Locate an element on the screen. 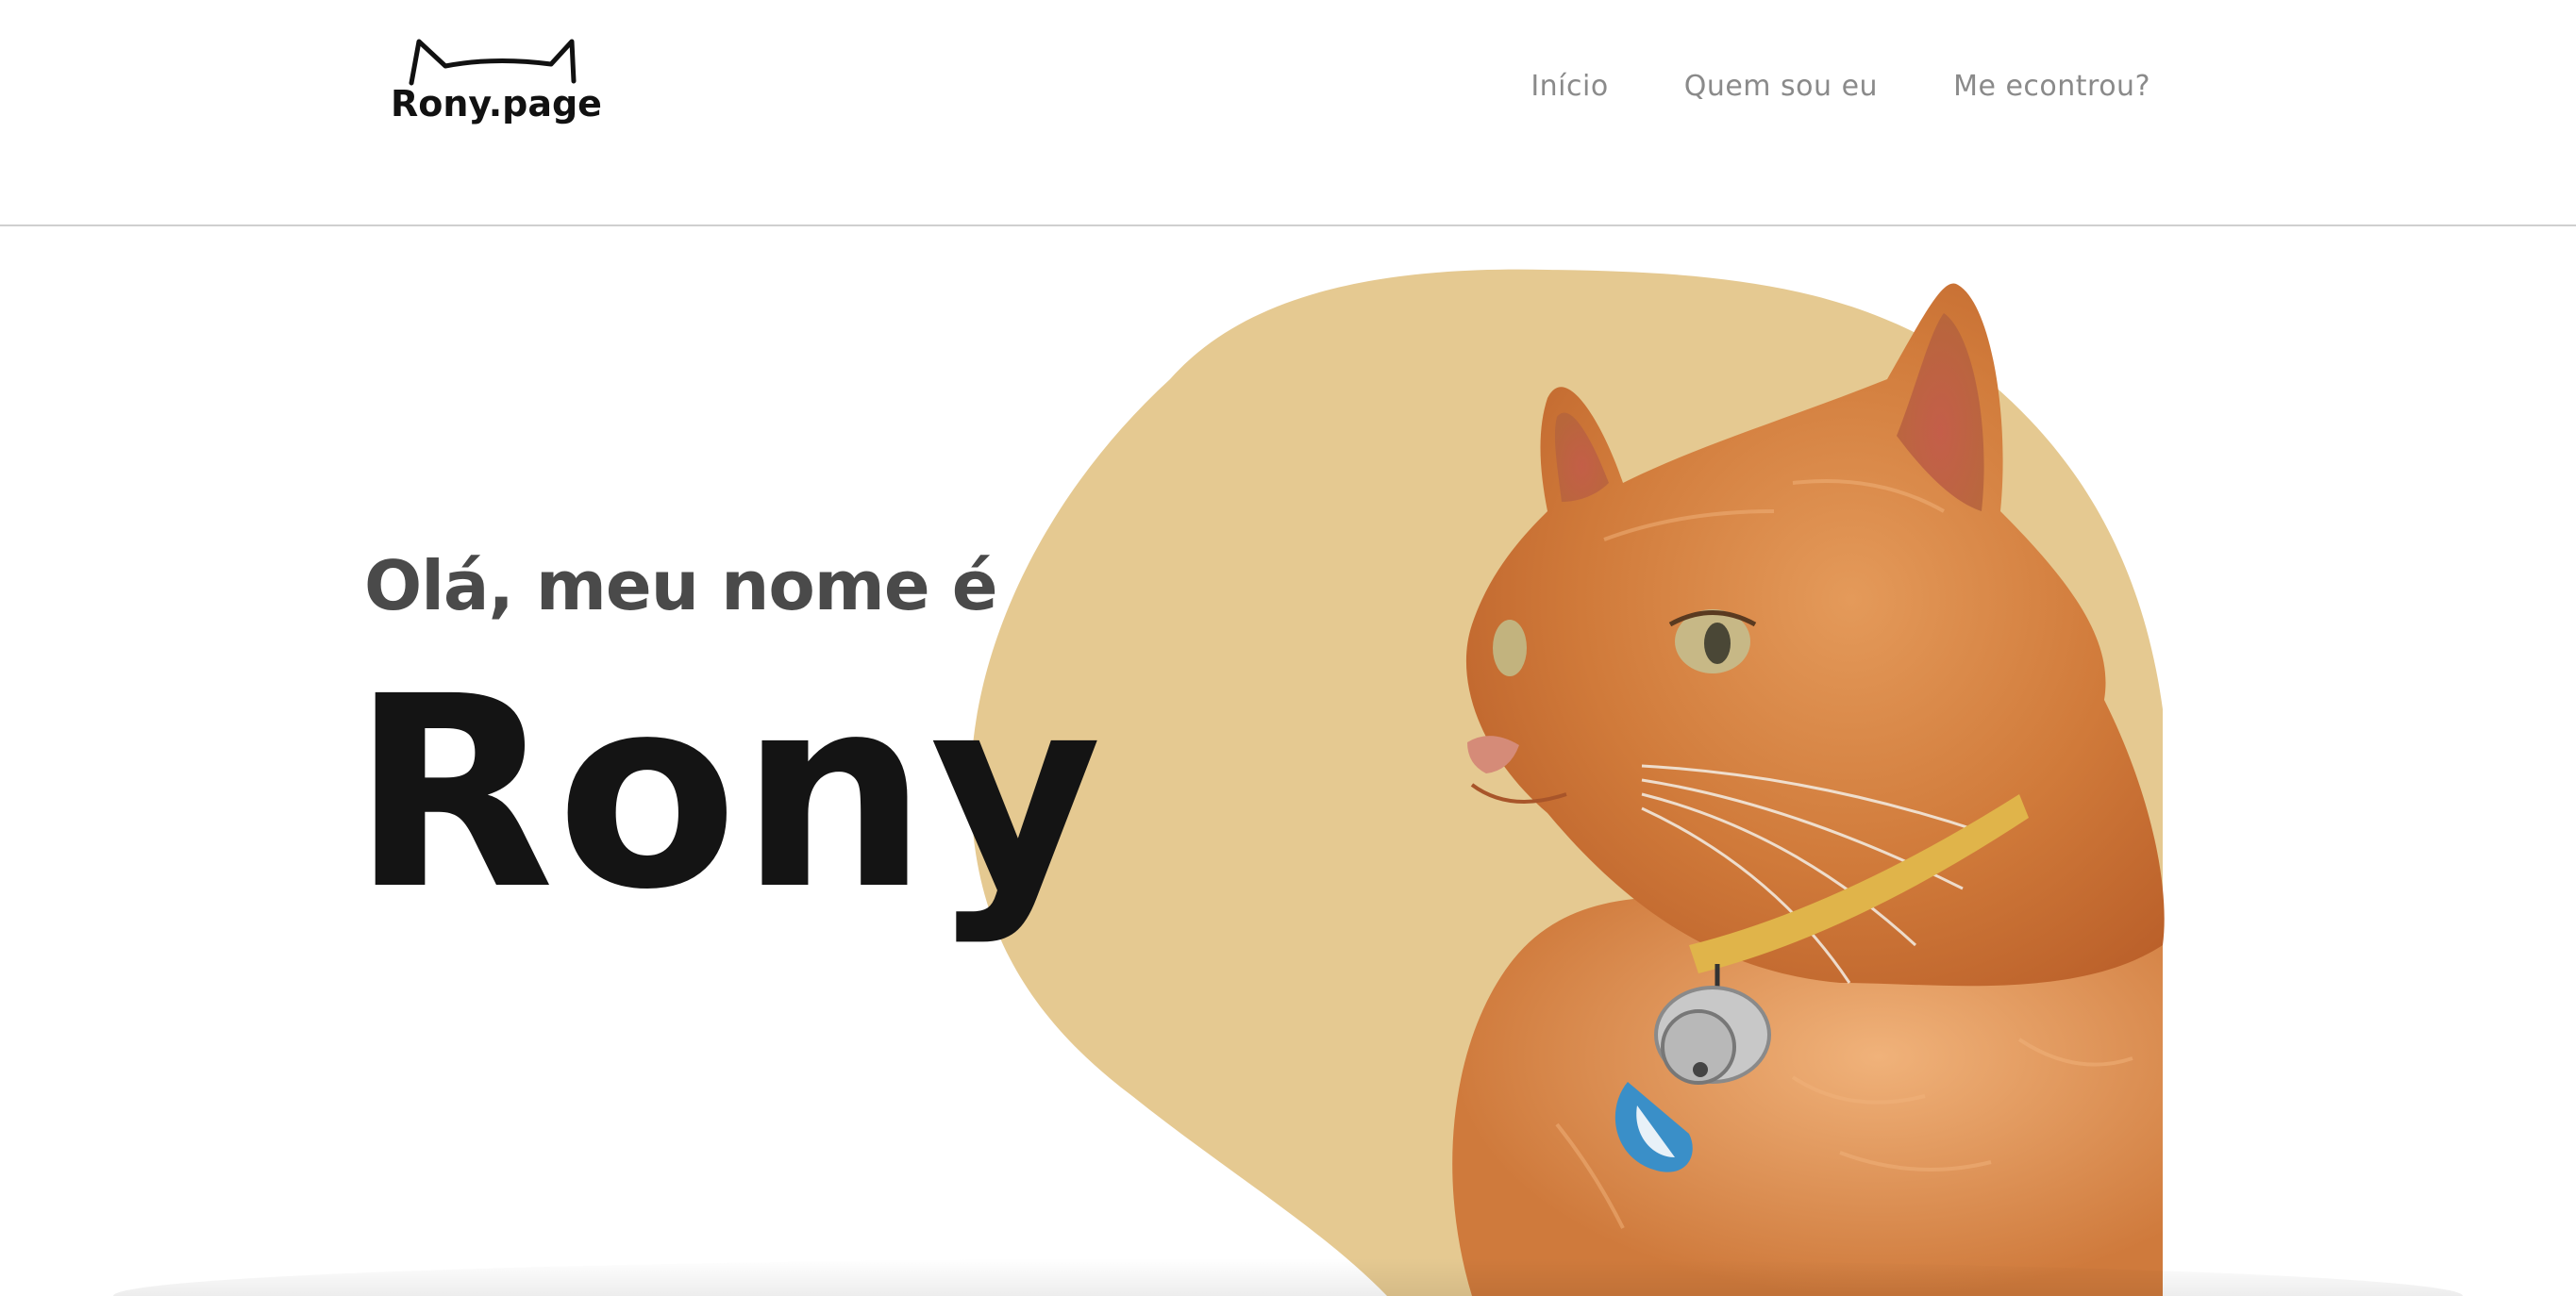  cat-ears-logo-icon is located at coordinates (493, 62).